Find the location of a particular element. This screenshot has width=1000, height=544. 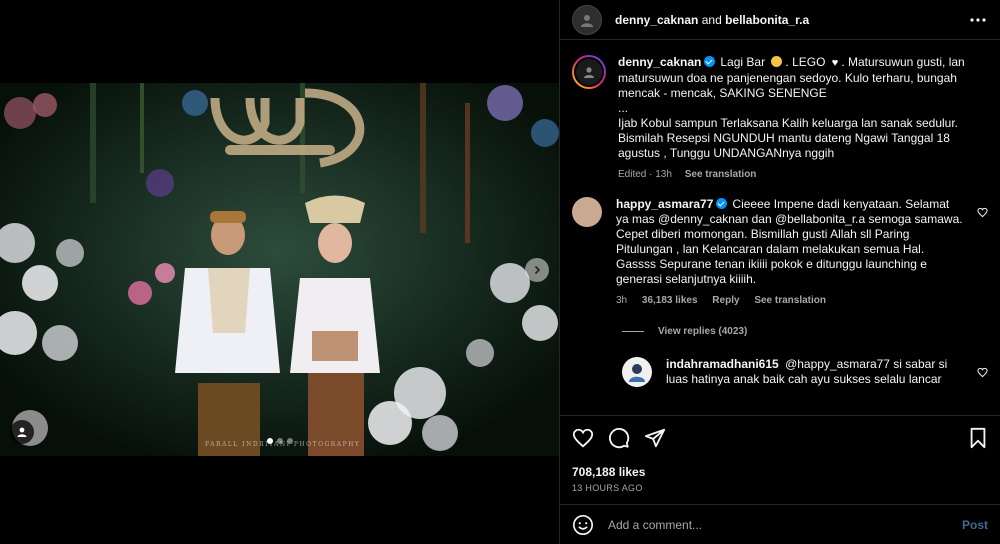

save-button is located at coordinates (978, 438).